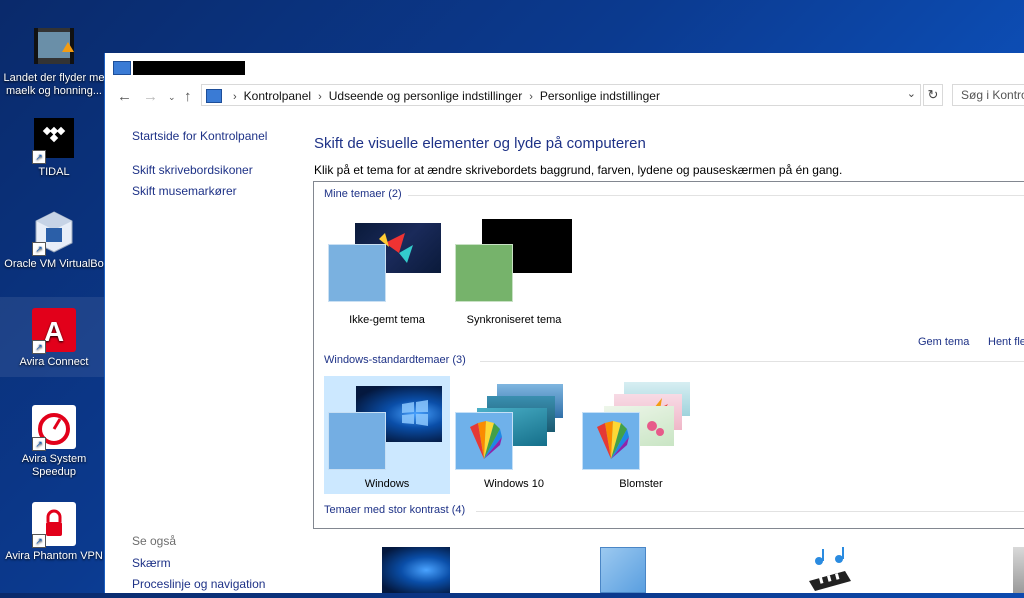 Image resolution: width=1024 pixels, height=598 pixels. What do you see at coordinates (184, 191) in the screenshot?
I see `link-change-mouse-pointers: Skift musemarkører` at bounding box center [184, 191].